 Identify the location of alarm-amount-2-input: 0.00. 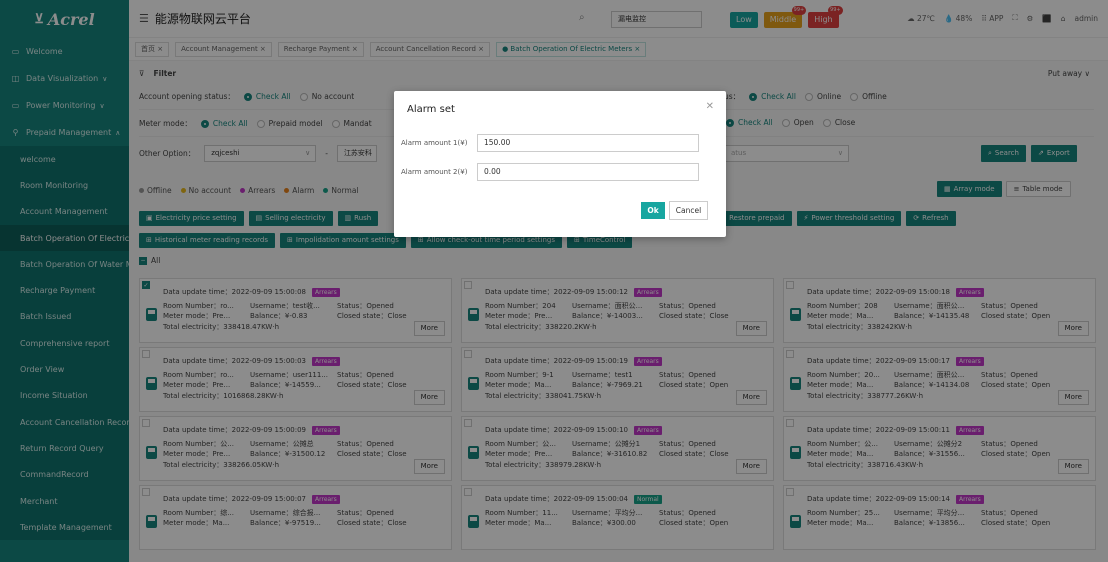
(588, 172).